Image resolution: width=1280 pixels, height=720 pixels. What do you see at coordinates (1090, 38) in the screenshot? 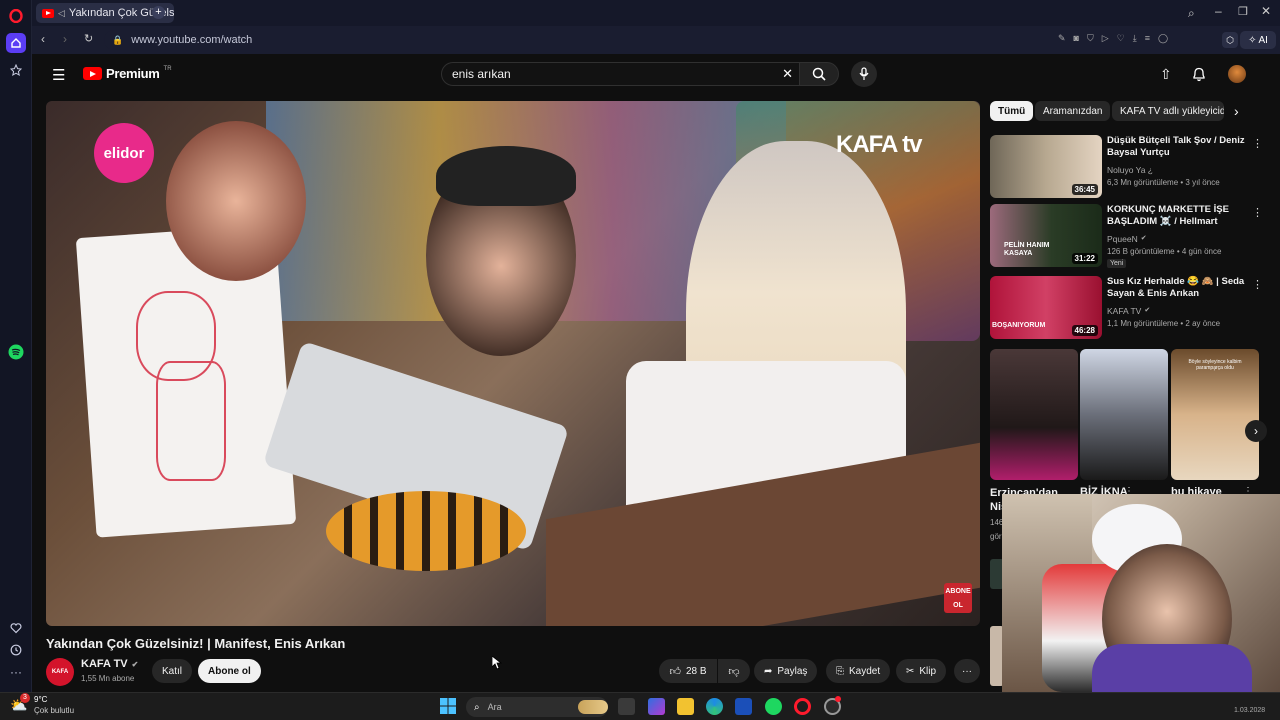
I see `shield-icon: ⛉` at bounding box center [1090, 38].